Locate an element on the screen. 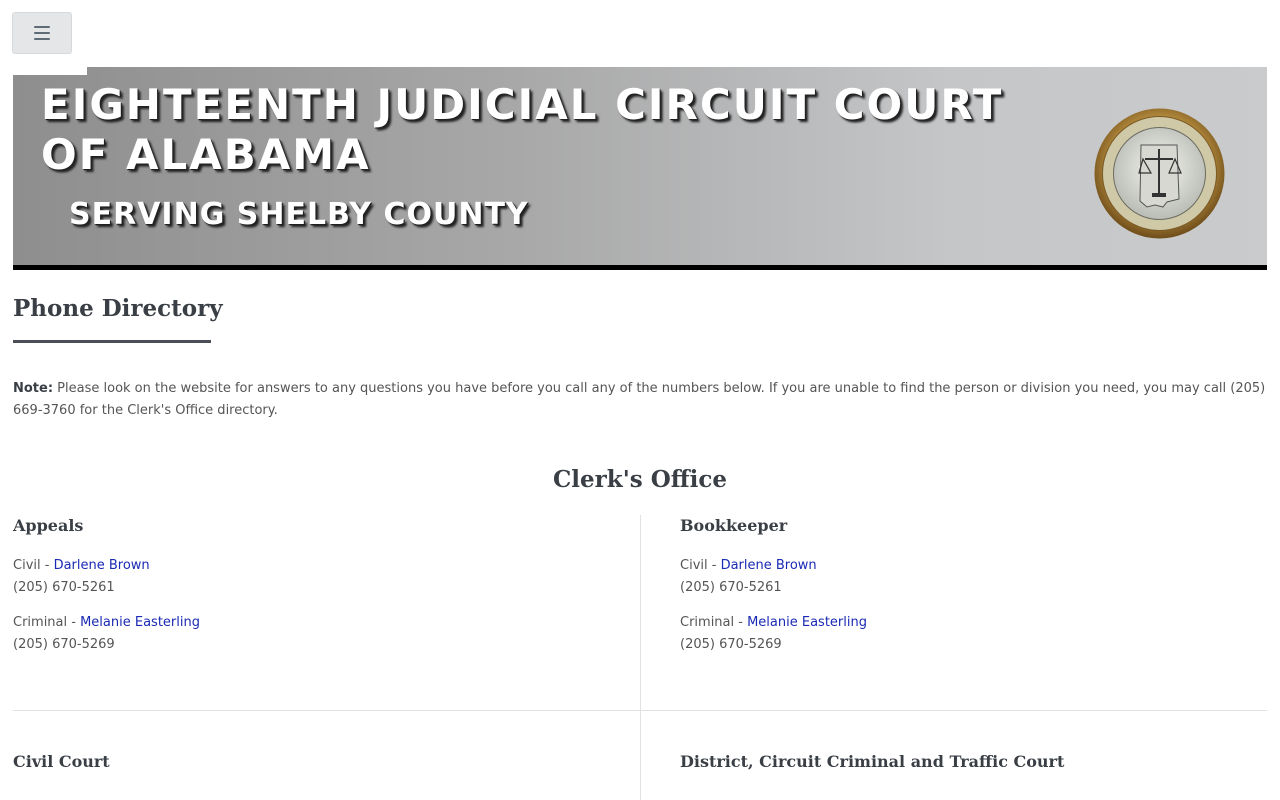 The height and width of the screenshot is (800, 1280). heading-underline is located at coordinates (112, 341).